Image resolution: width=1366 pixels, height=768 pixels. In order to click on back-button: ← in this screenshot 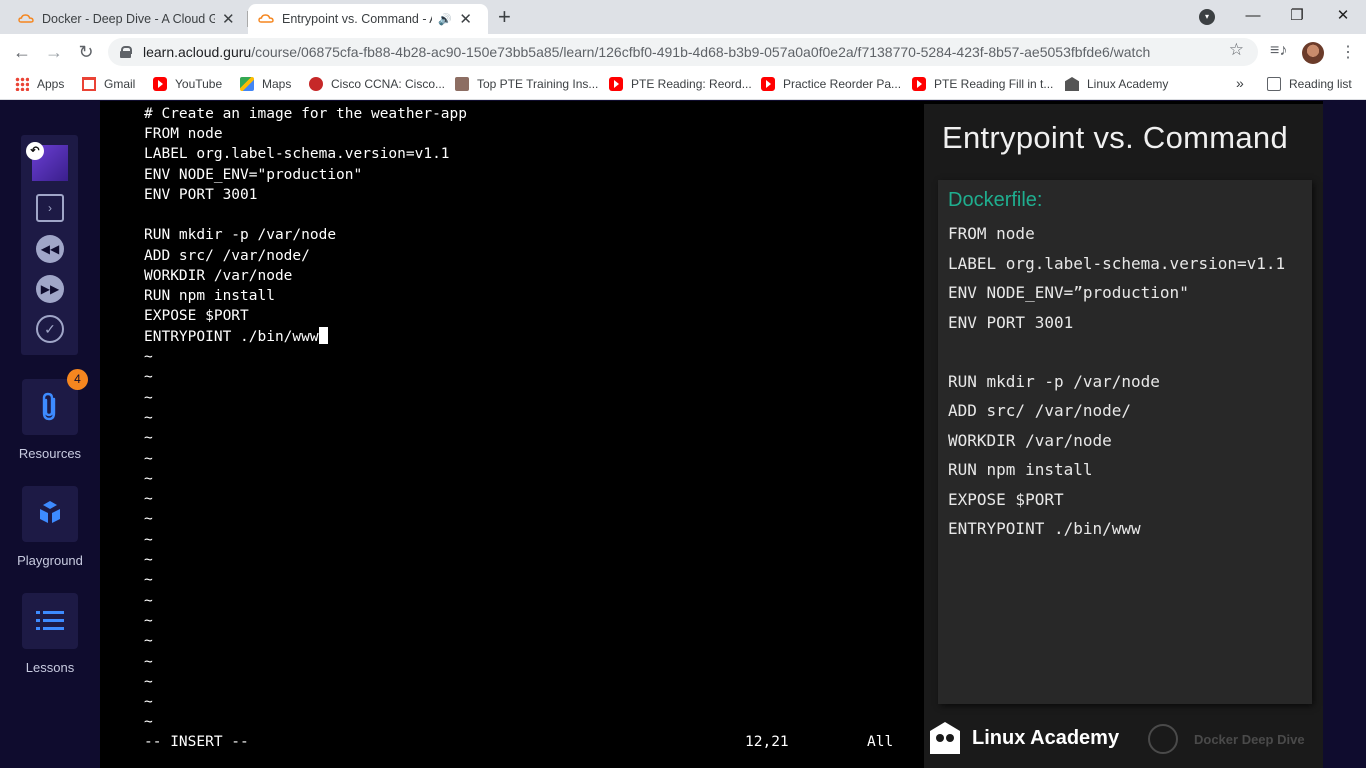, I will do `click(22, 52)`.